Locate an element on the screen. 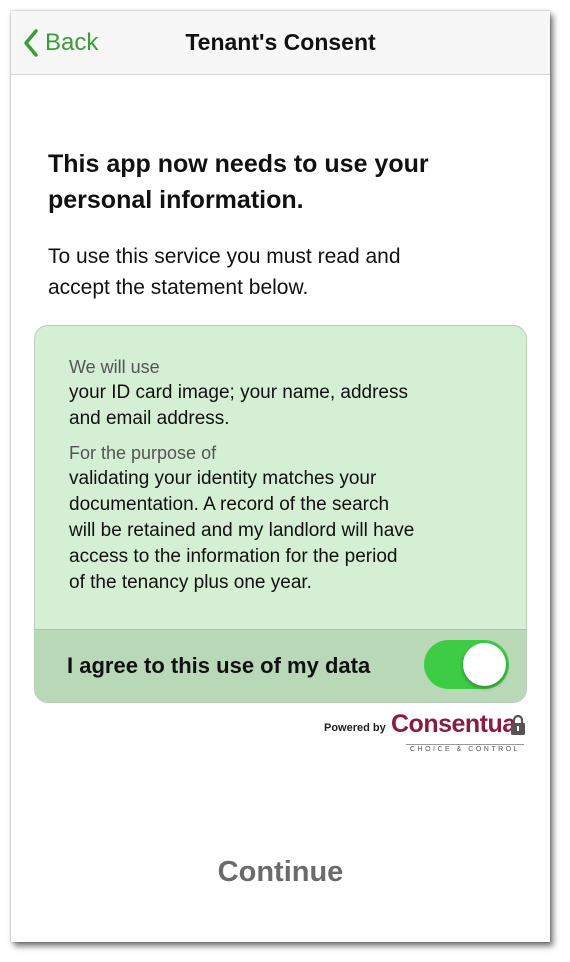 This screenshot has height=962, width=570. agree-label: I agree to this use of my data is located at coordinates (219, 665).